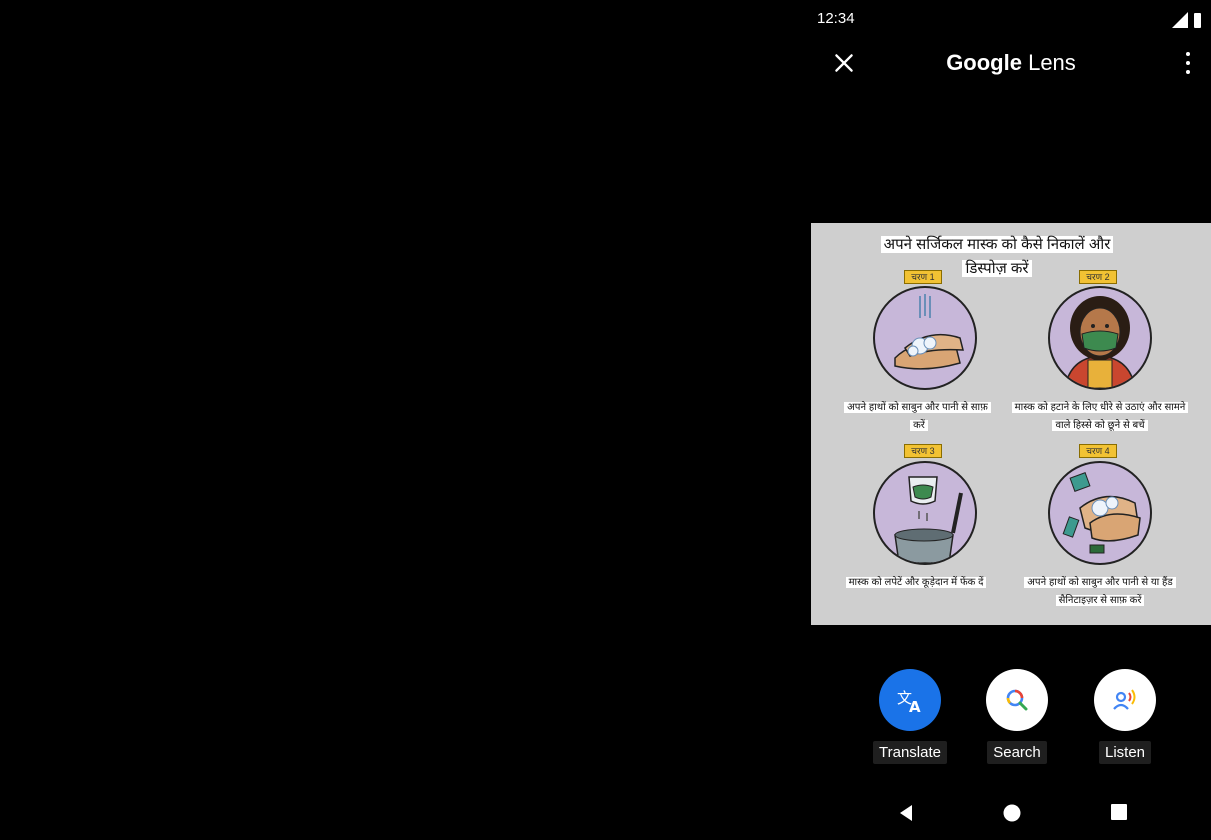 This screenshot has width=1211, height=840. I want to click on translate-button: 文 A, so click(910, 700).